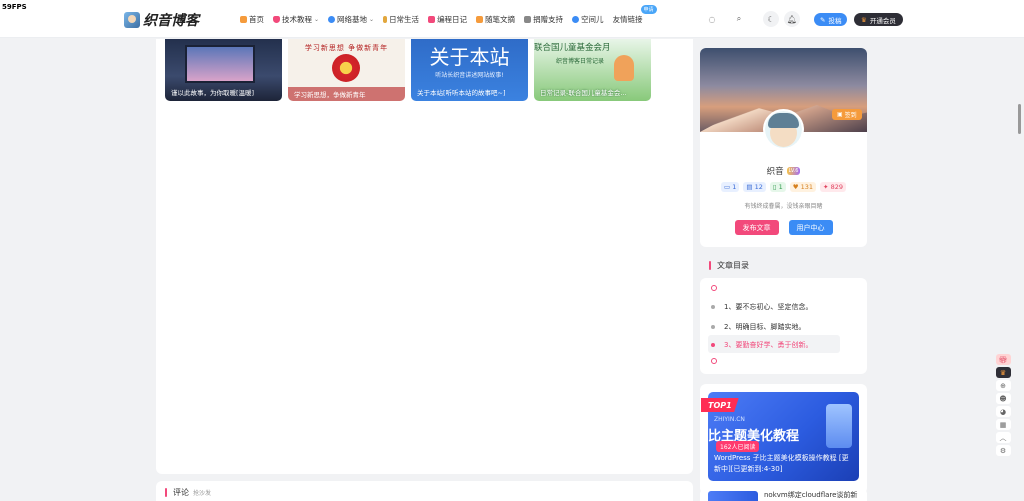 The height and width of the screenshot is (501, 1024). Describe the element at coordinates (774, 187) in the screenshot. I see `bookmark-icon: ▯` at that location.